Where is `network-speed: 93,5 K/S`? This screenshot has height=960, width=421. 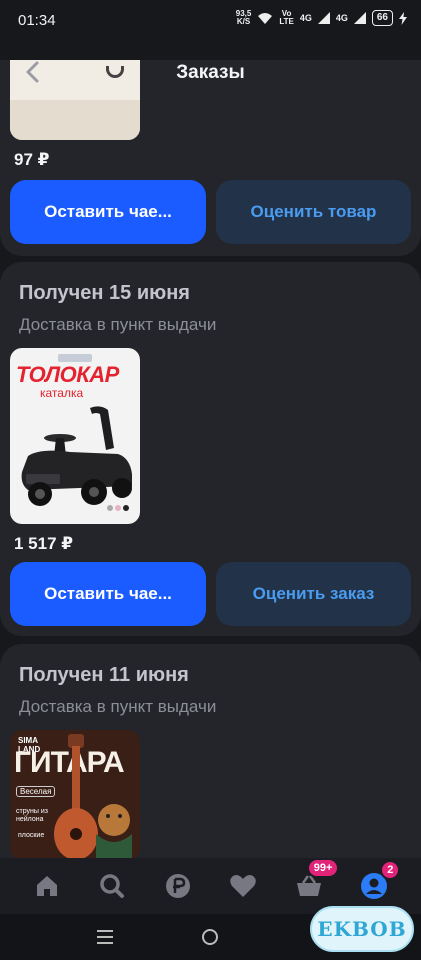
network-speed: 93,5 K/S is located at coordinates (243, 17).